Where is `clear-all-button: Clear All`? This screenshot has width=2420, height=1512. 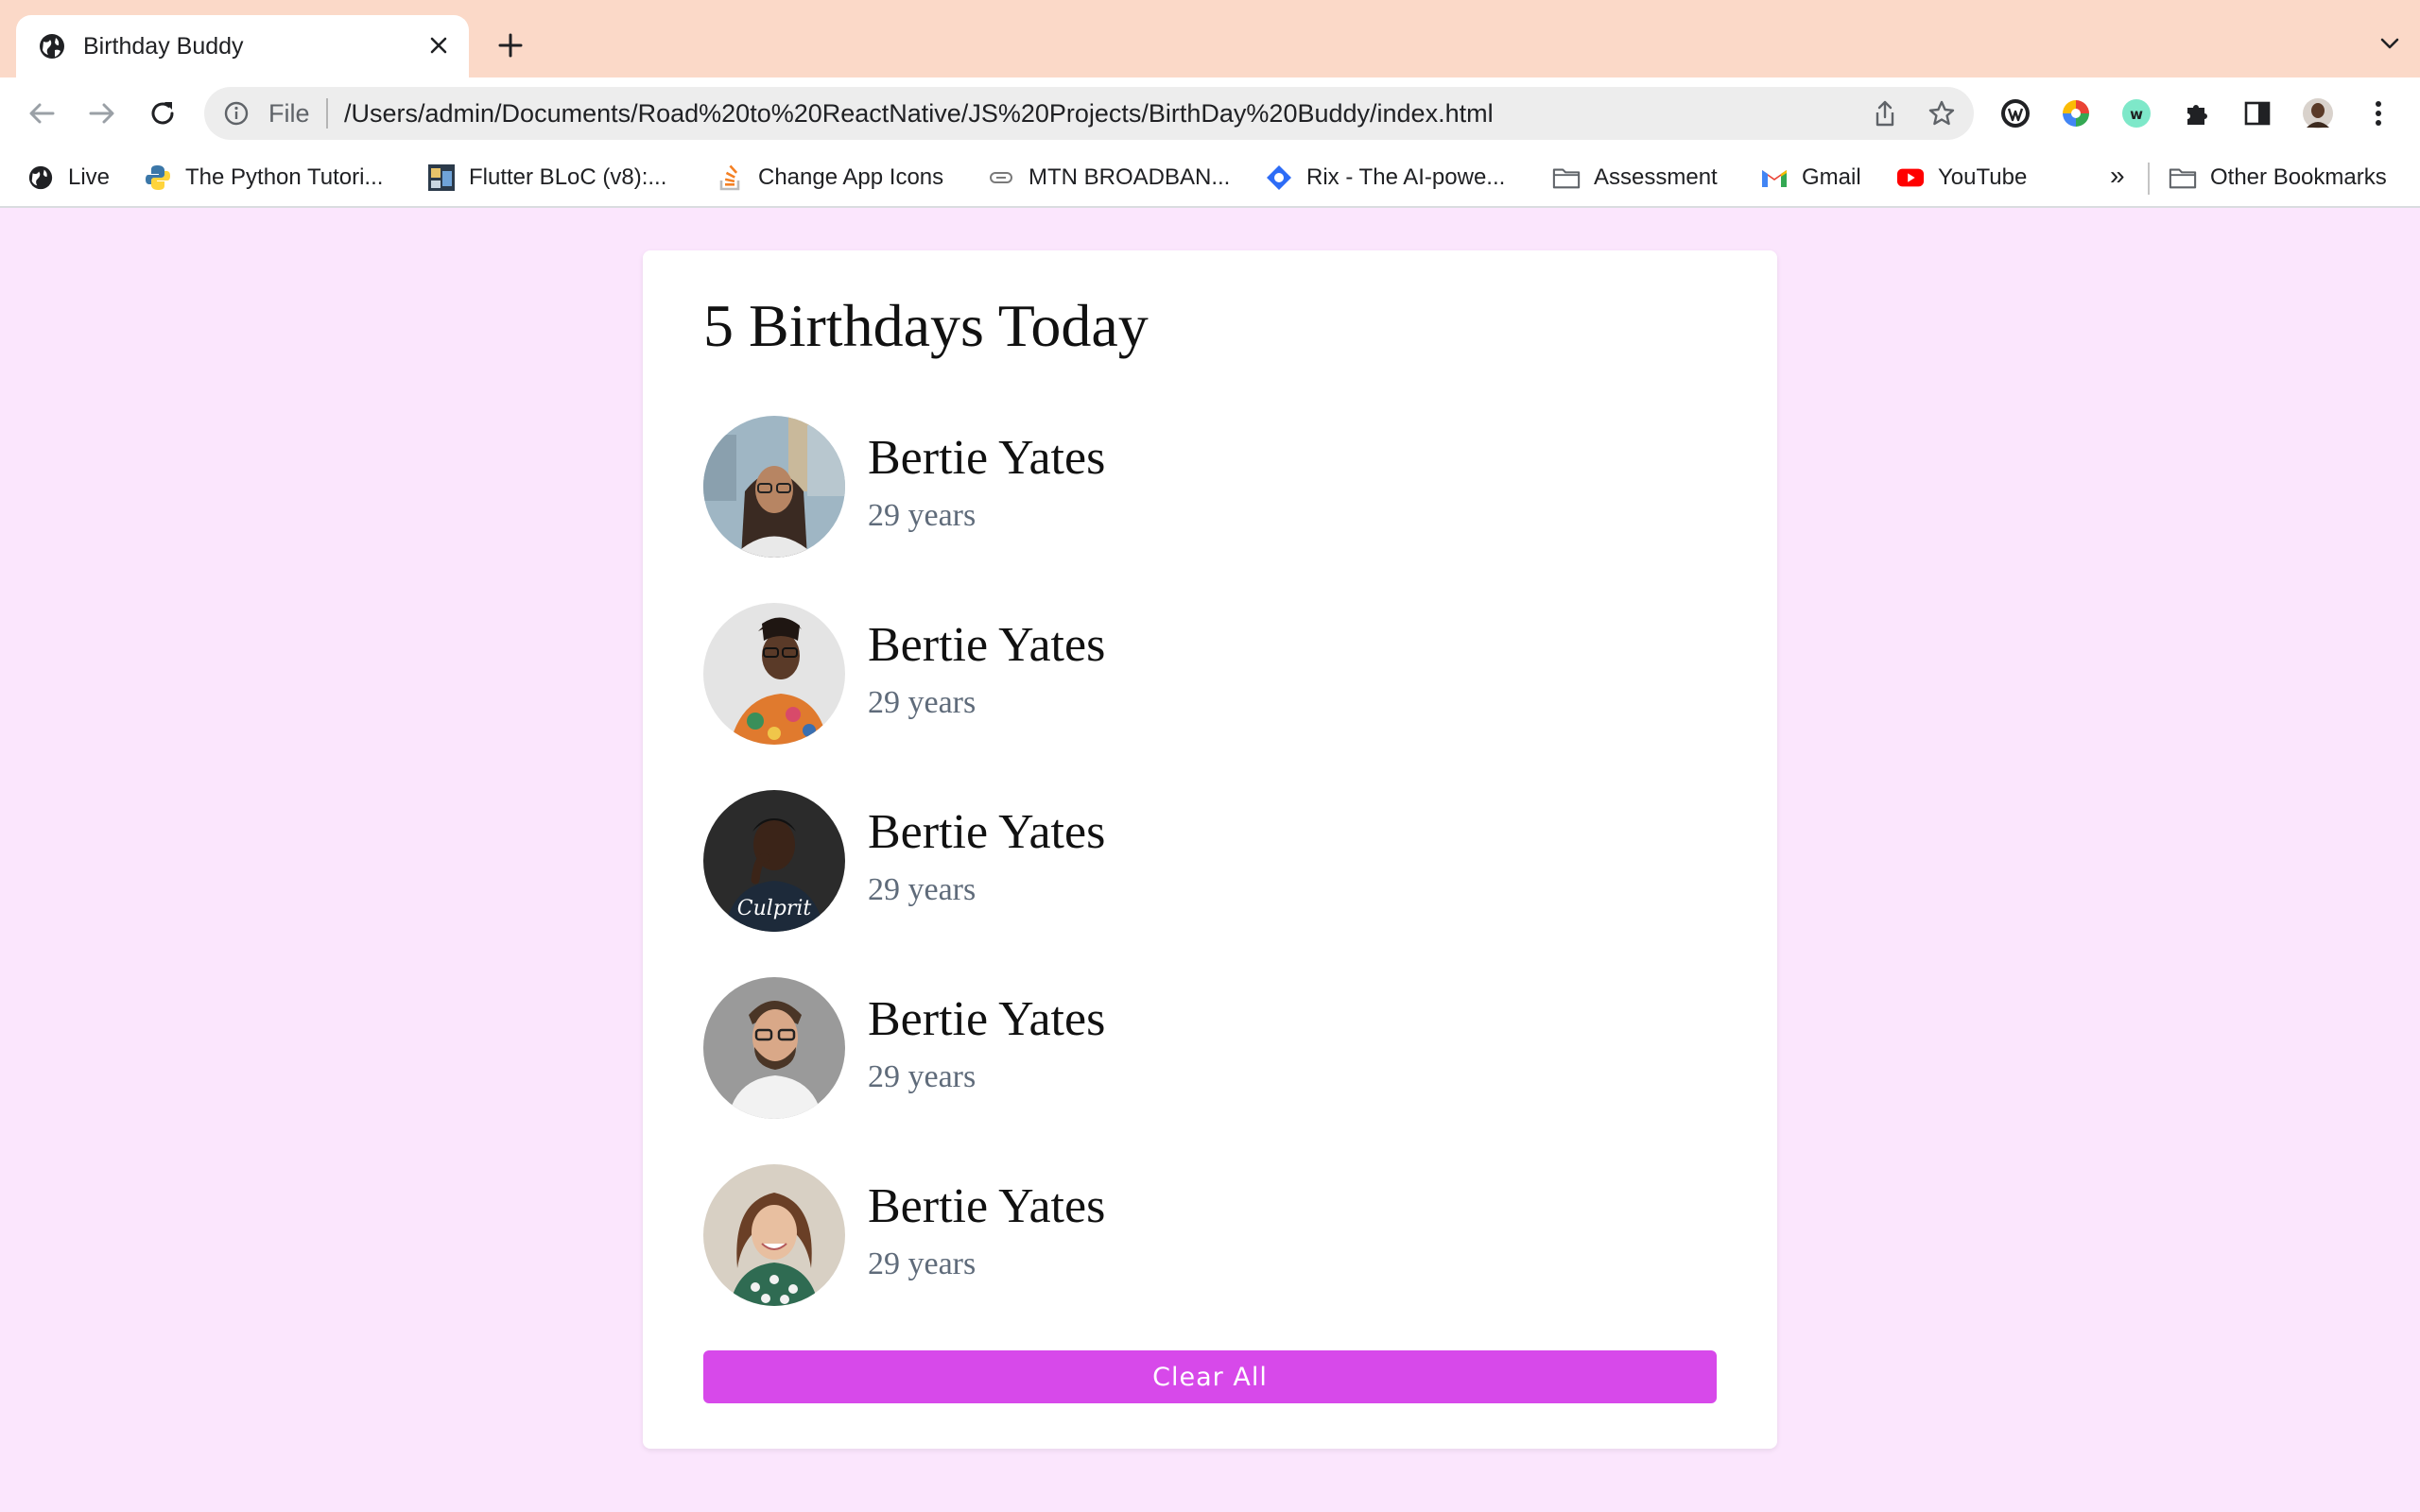 clear-all-button: Clear All is located at coordinates (1210, 1376).